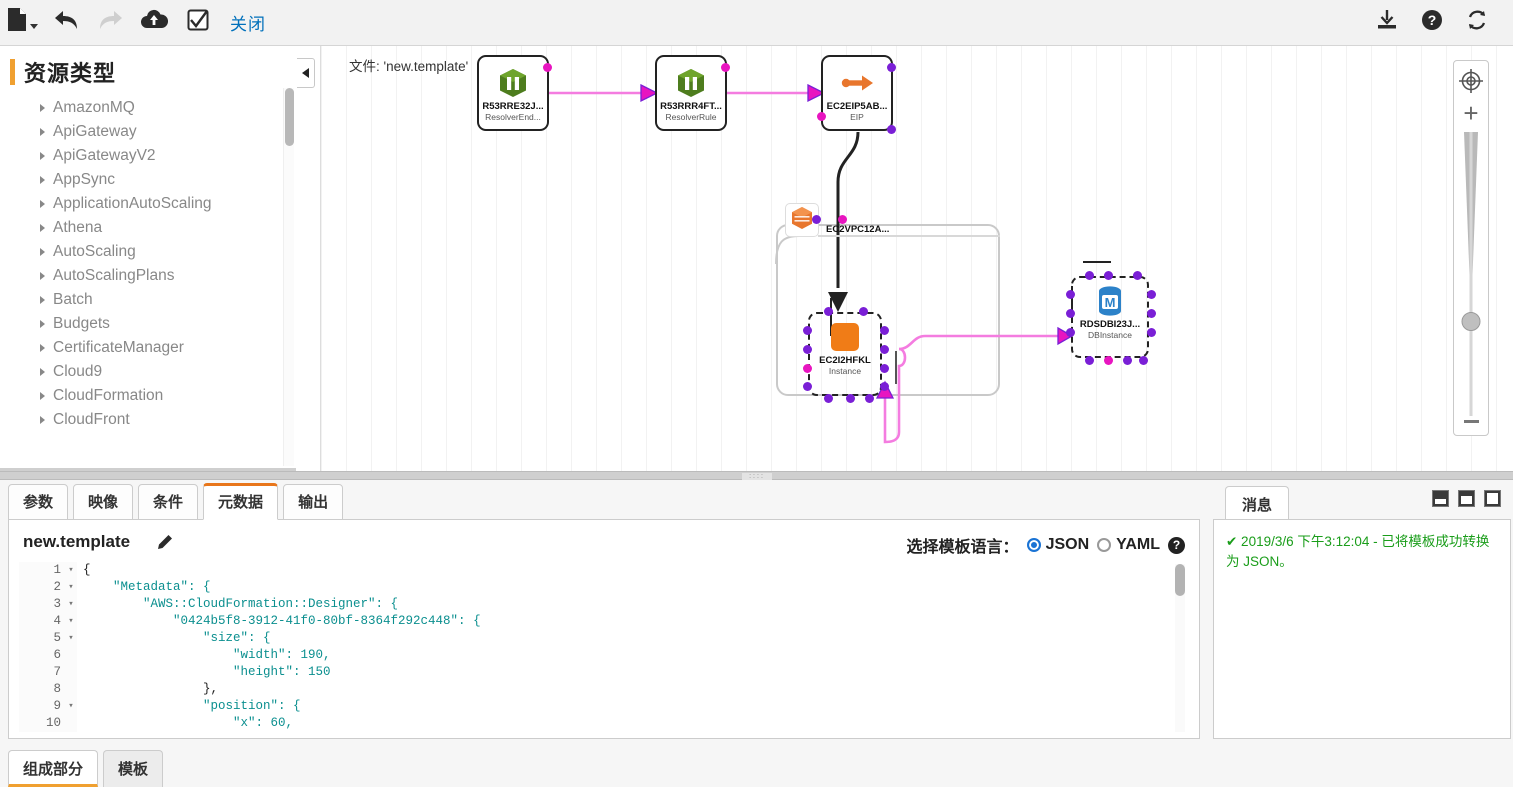 The height and width of the screenshot is (787, 1513). What do you see at coordinates (148, 348) in the screenshot?
I see `sidebar-item-certificatemanager: CertificateManager` at bounding box center [148, 348].